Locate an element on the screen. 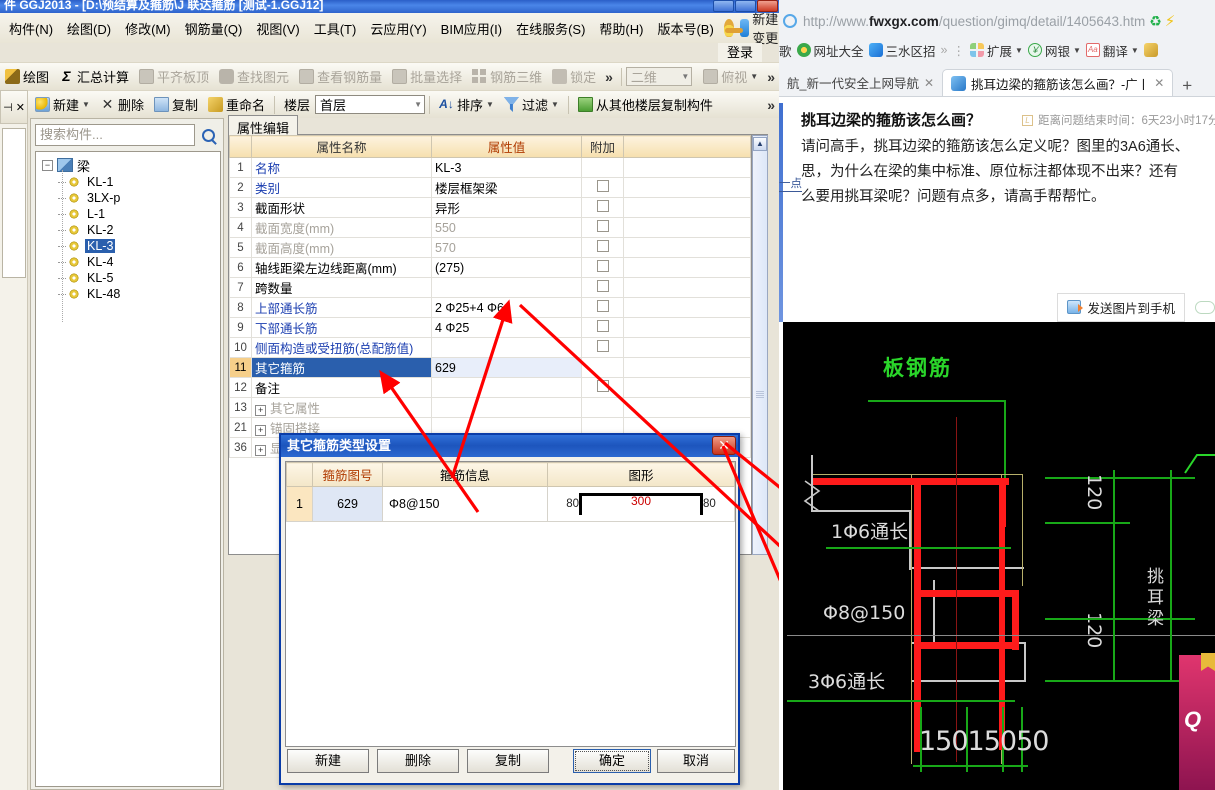 This screenshot has width=1215, height=790. table-row: 10 侧面构造或受扭筋(总配筋值) is located at coordinates (490, 347).